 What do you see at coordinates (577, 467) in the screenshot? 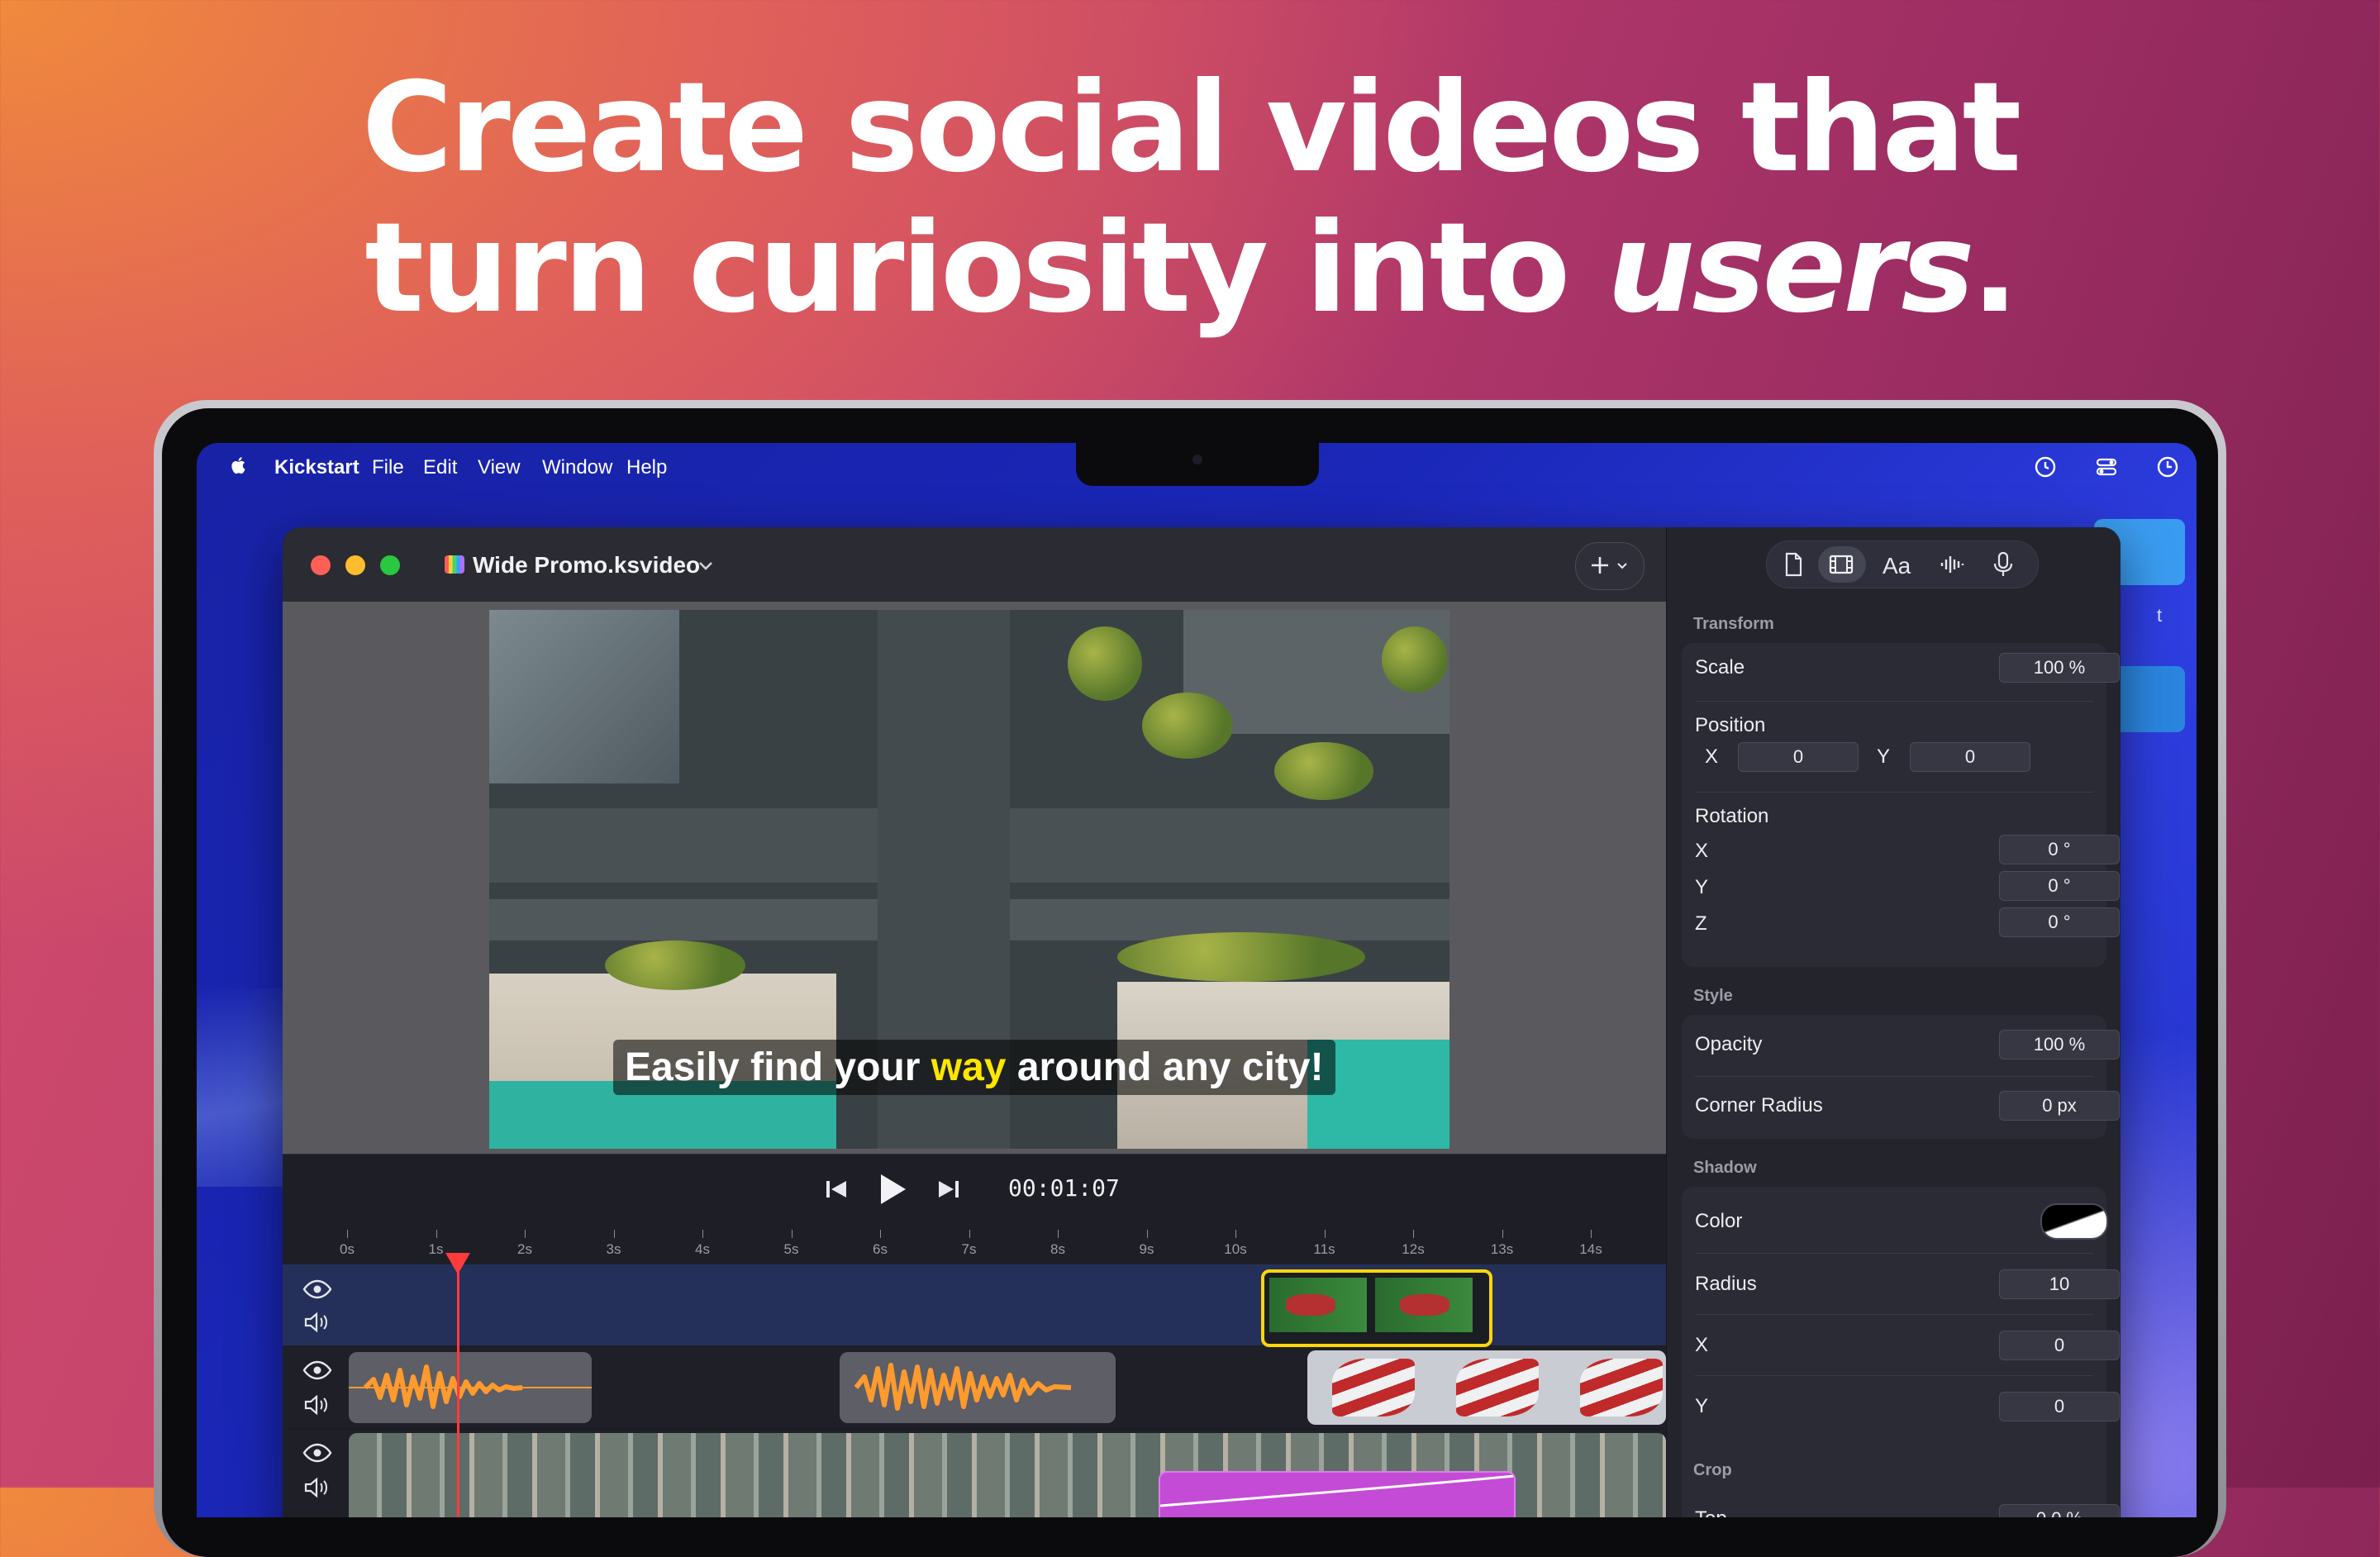
I see `menu-window: Window` at bounding box center [577, 467].